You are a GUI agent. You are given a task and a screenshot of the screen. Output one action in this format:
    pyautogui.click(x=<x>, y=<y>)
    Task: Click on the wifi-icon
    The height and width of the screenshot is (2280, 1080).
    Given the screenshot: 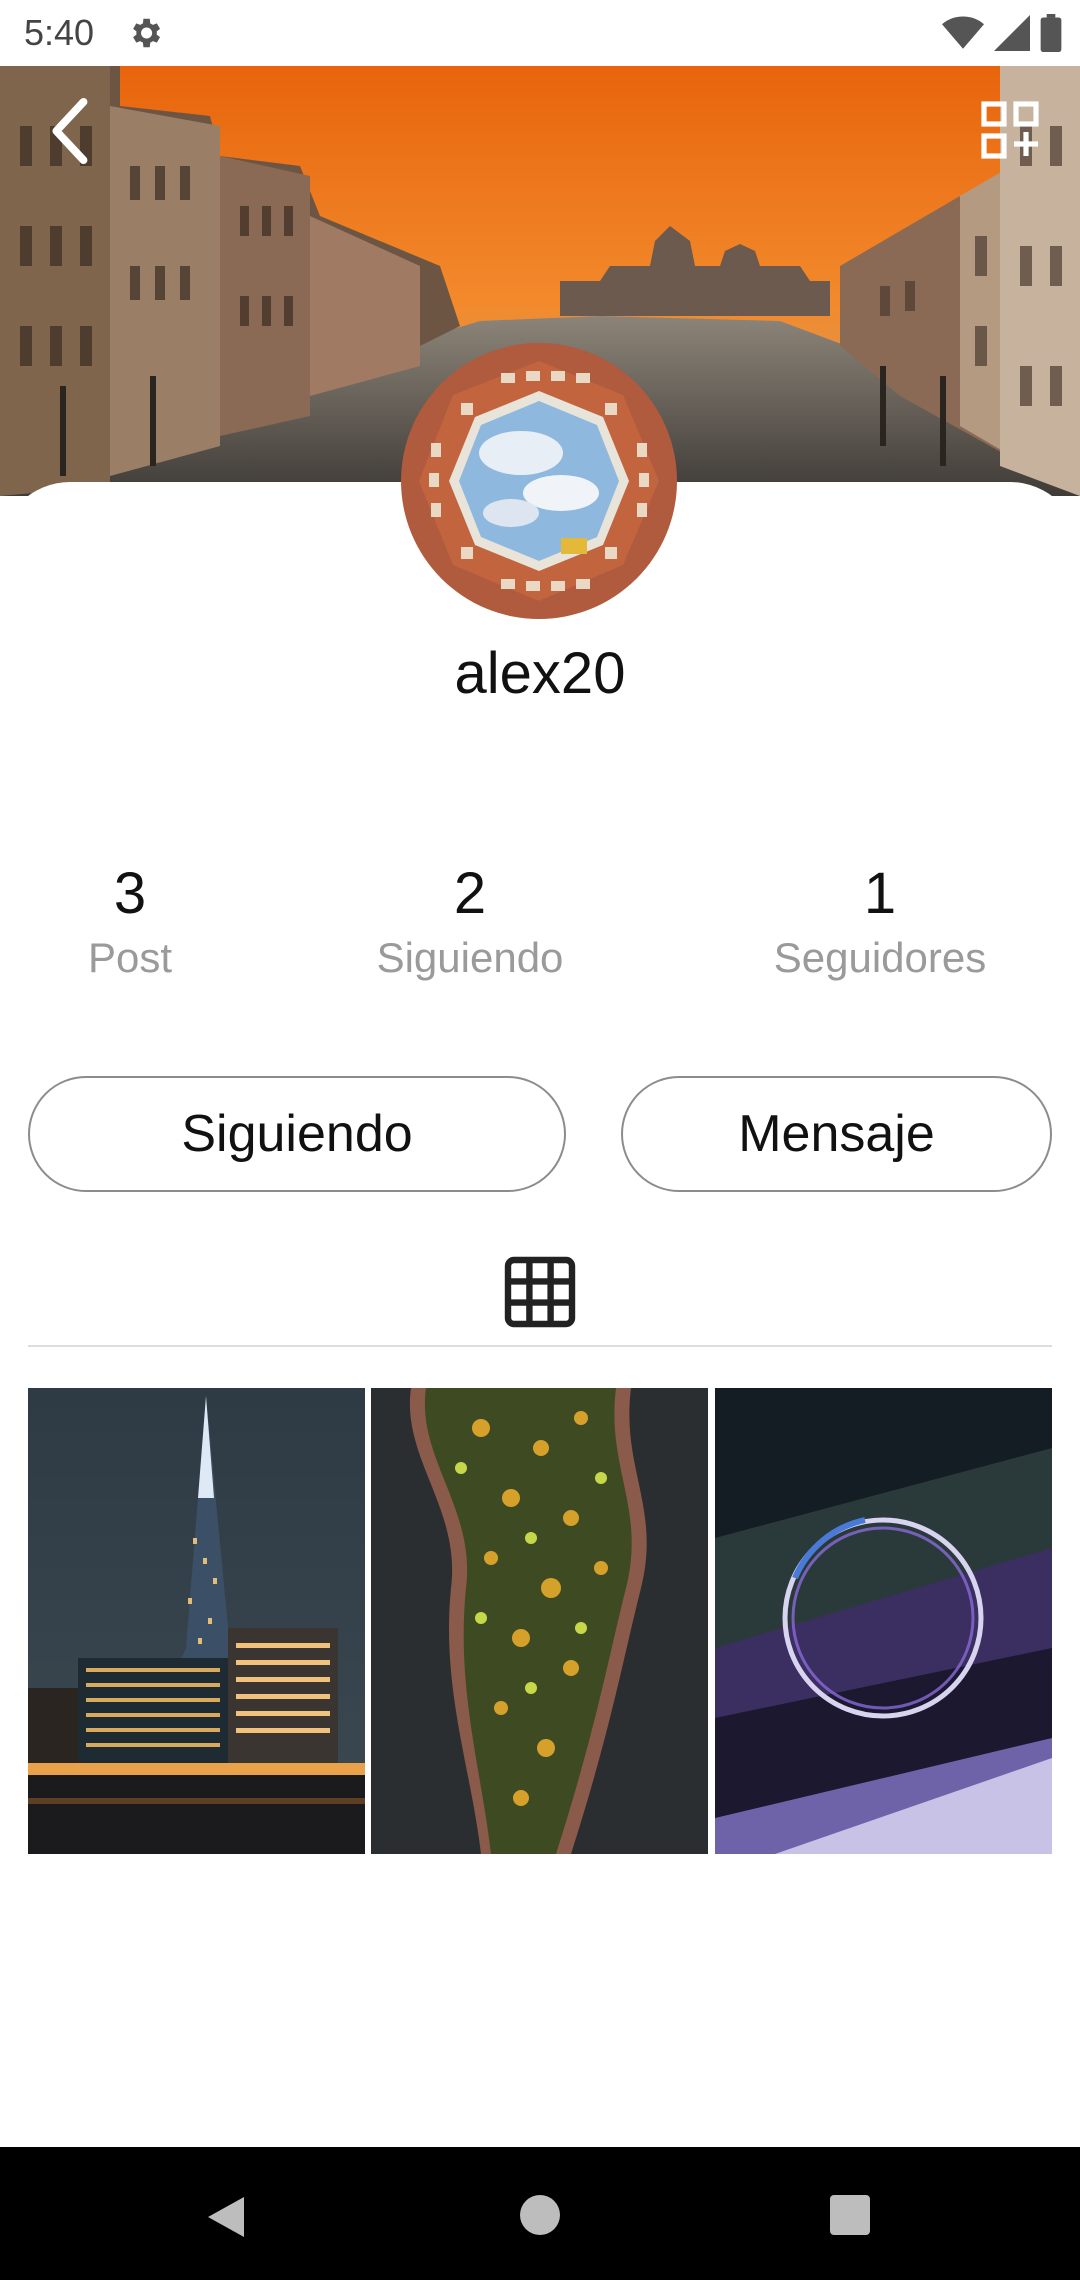 What is the action you would take?
    pyautogui.click(x=963, y=32)
    